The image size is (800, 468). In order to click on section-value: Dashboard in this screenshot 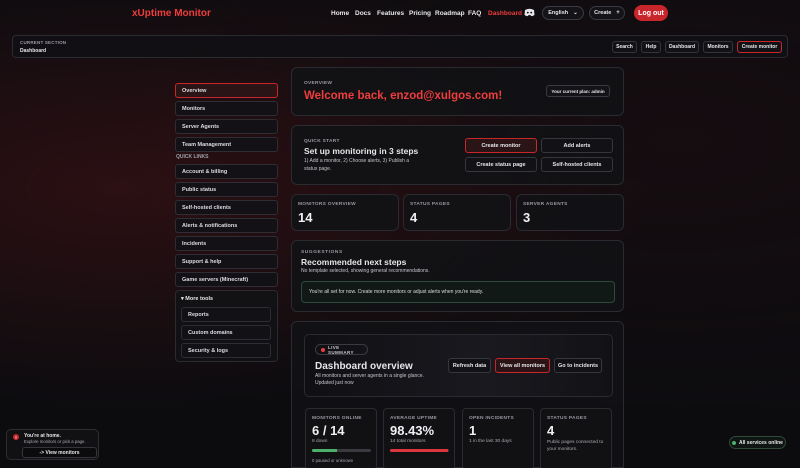, I will do `click(33, 51)`.